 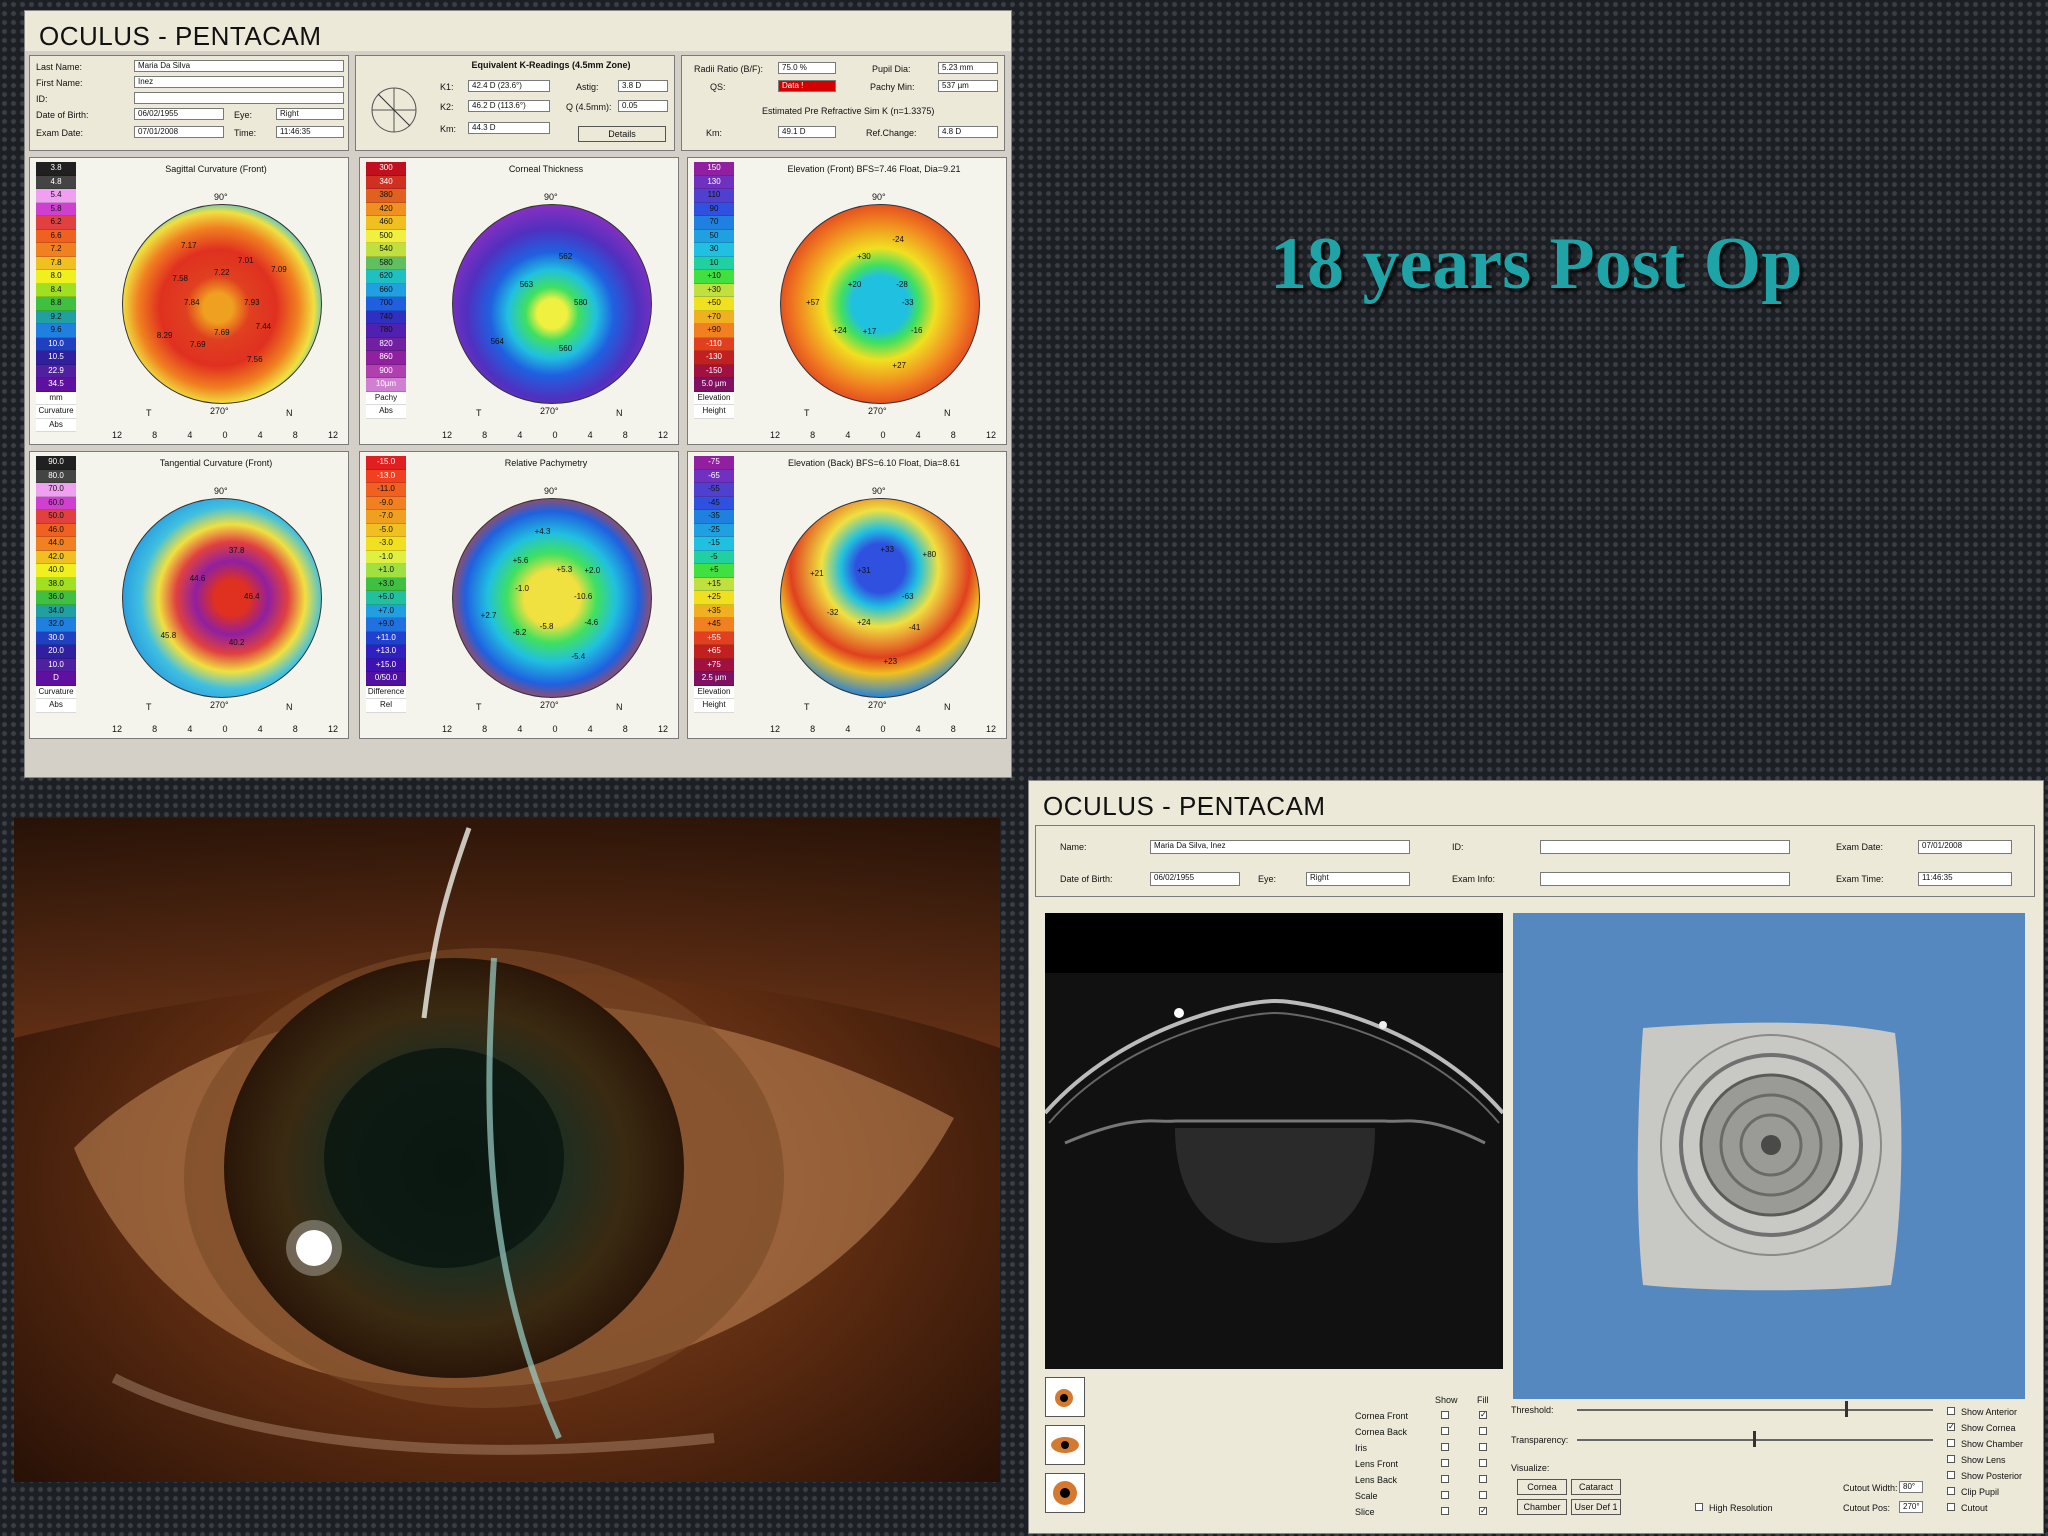 What do you see at coordinates (386, 679) in the screenshot?
I see `scale-value: 0/50.0` at bounding box center [386, 679].